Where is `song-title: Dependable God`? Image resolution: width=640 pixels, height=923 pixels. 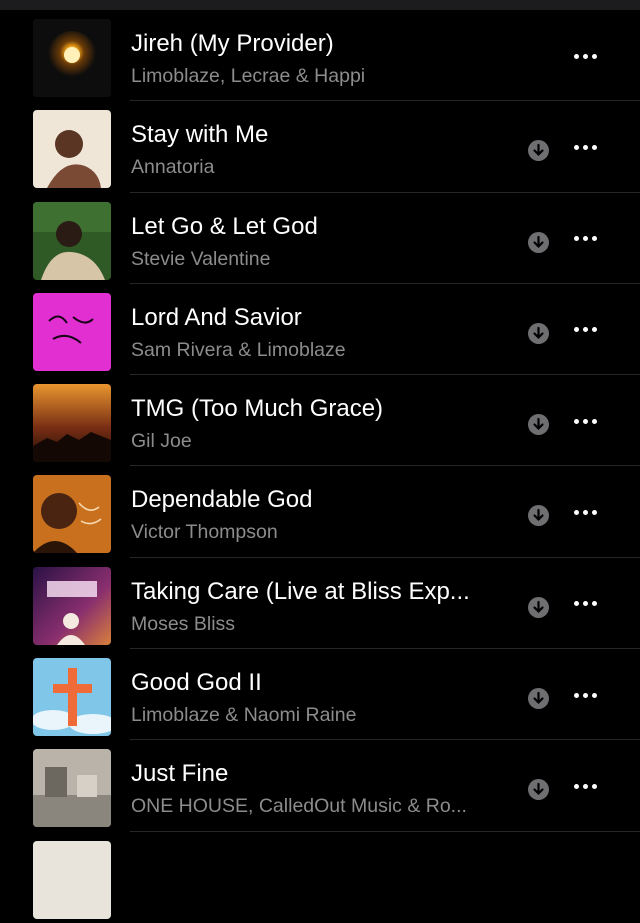 song-title: Dependable God is located at coordinates (222, 500).